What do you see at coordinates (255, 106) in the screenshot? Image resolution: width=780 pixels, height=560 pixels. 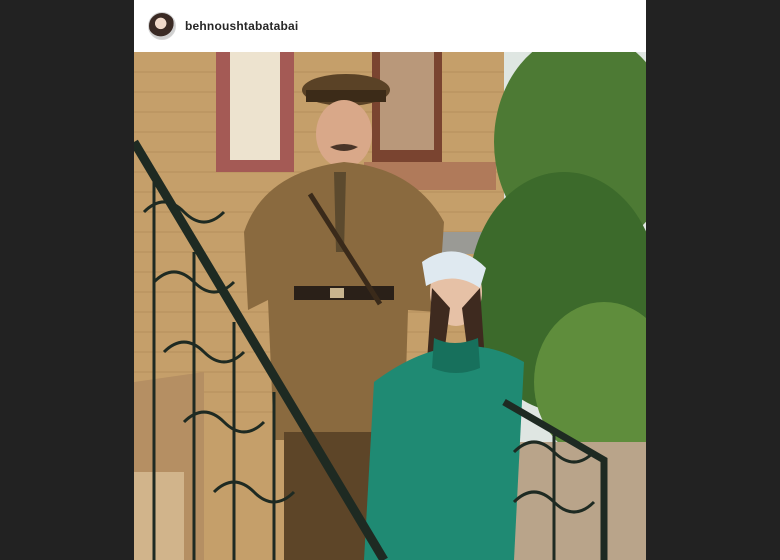 I see `left-window` at bounding box center [255, 106].